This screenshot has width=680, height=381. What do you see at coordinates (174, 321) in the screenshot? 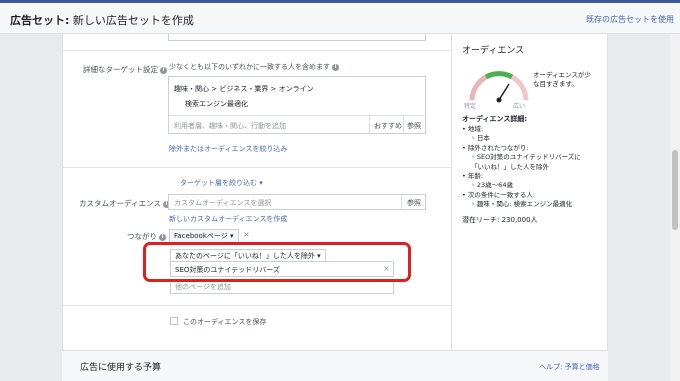
I see `save-audience-checkbox` at bounding box center [174, 321].